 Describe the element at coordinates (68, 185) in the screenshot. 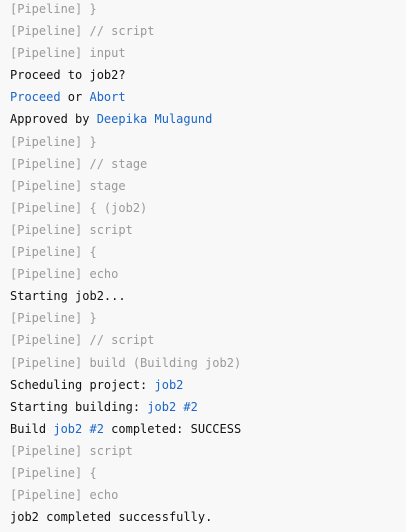

I see `pipeline-line: [Pipeline] stage` at that location.